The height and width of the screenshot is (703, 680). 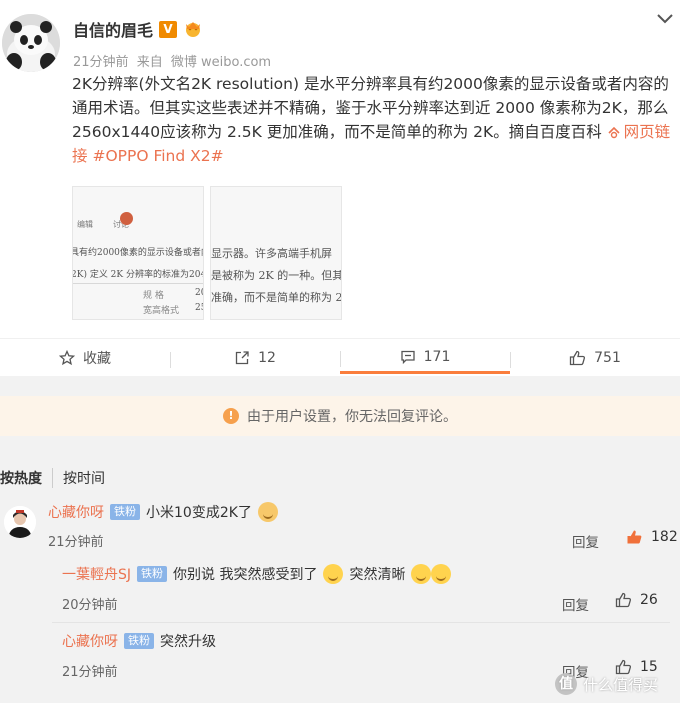 I want to click on reply-time: 20分钟前, so click(x=90, y=605).